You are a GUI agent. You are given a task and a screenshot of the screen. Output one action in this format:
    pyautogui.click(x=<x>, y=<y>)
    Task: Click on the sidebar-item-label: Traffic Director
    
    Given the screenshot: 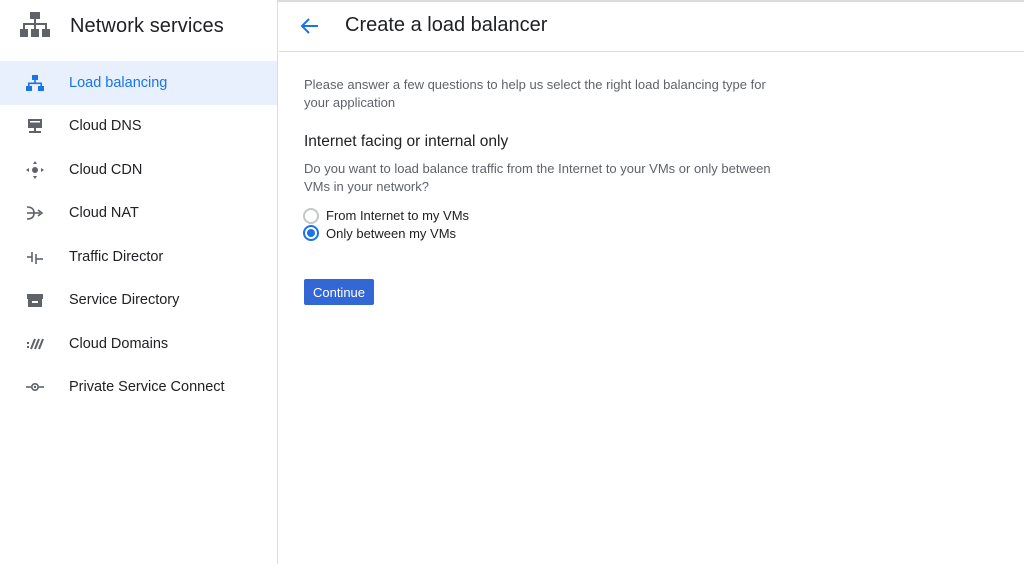 What is the action you would take?
    pyautogui.click(x=116, y=256)
    